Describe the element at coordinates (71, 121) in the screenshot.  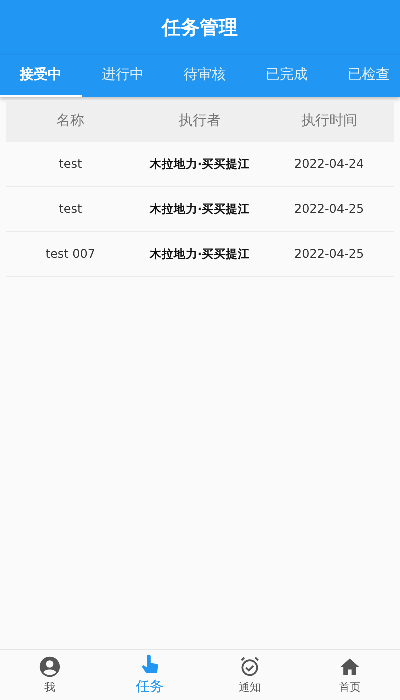
I see `column-header: 名称` at that location.